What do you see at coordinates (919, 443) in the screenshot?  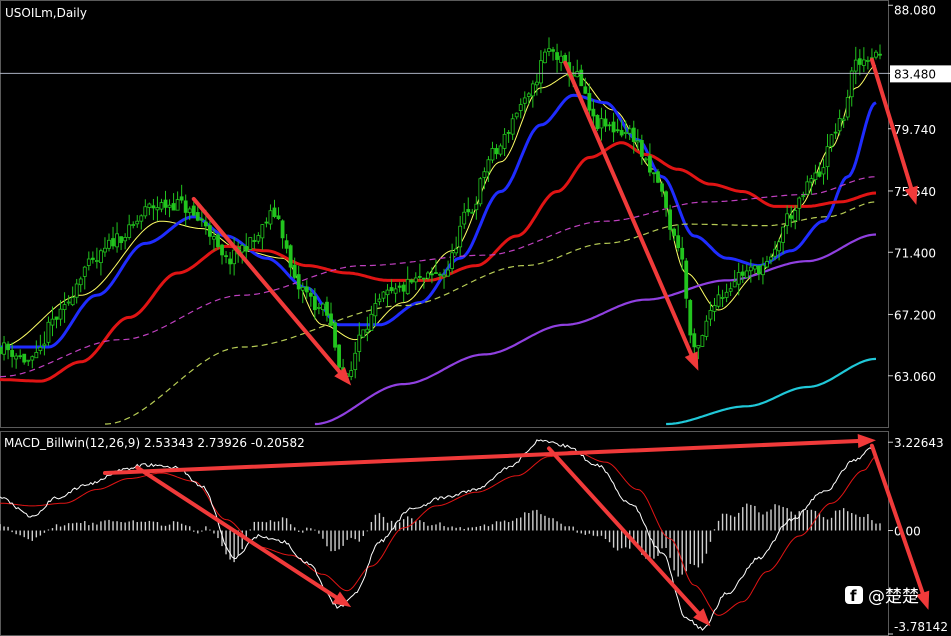 I see `macd-tick-label: 3.22643` at bounding box center [919, 443].